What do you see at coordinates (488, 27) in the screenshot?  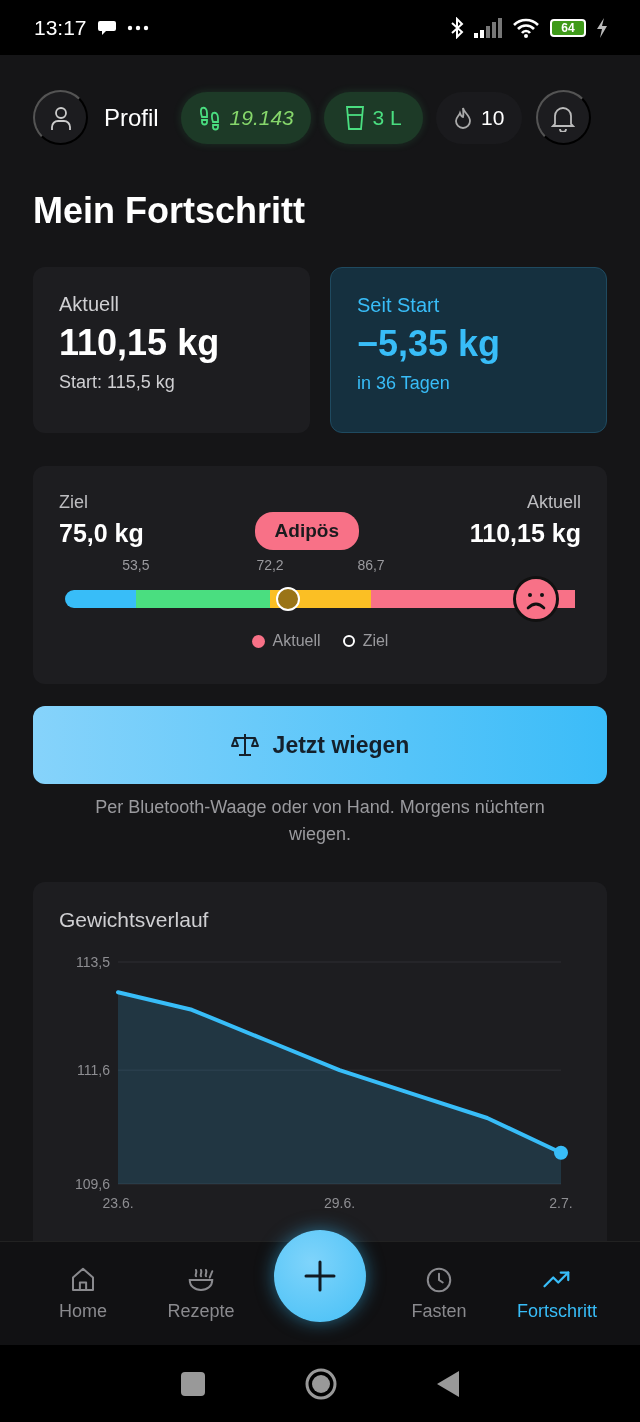 I see `signal-icon` at bounding box center [488, 27].